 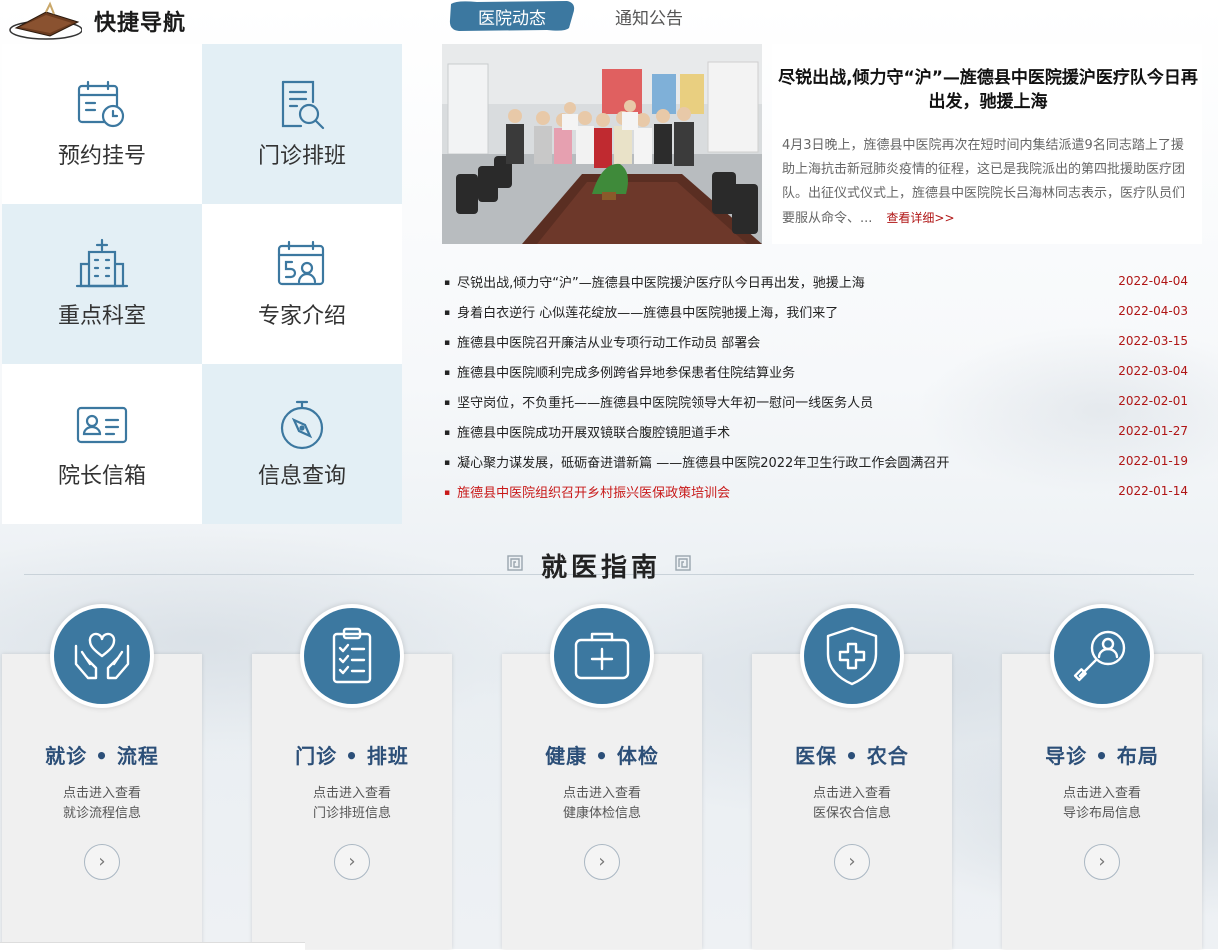 I want to click on tab-label: 医院动态, so click(x=512, y=19).